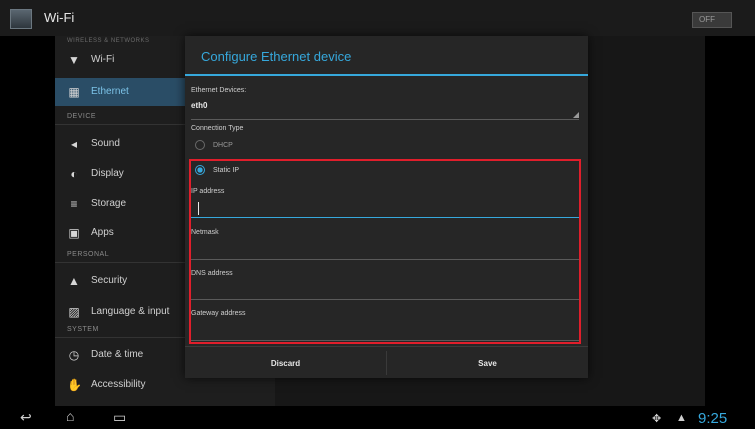  What do you see at coordinates (82, 116) in the screenshot?
I see `category-device-header: DEVICE` at bounding box center [82, 116].